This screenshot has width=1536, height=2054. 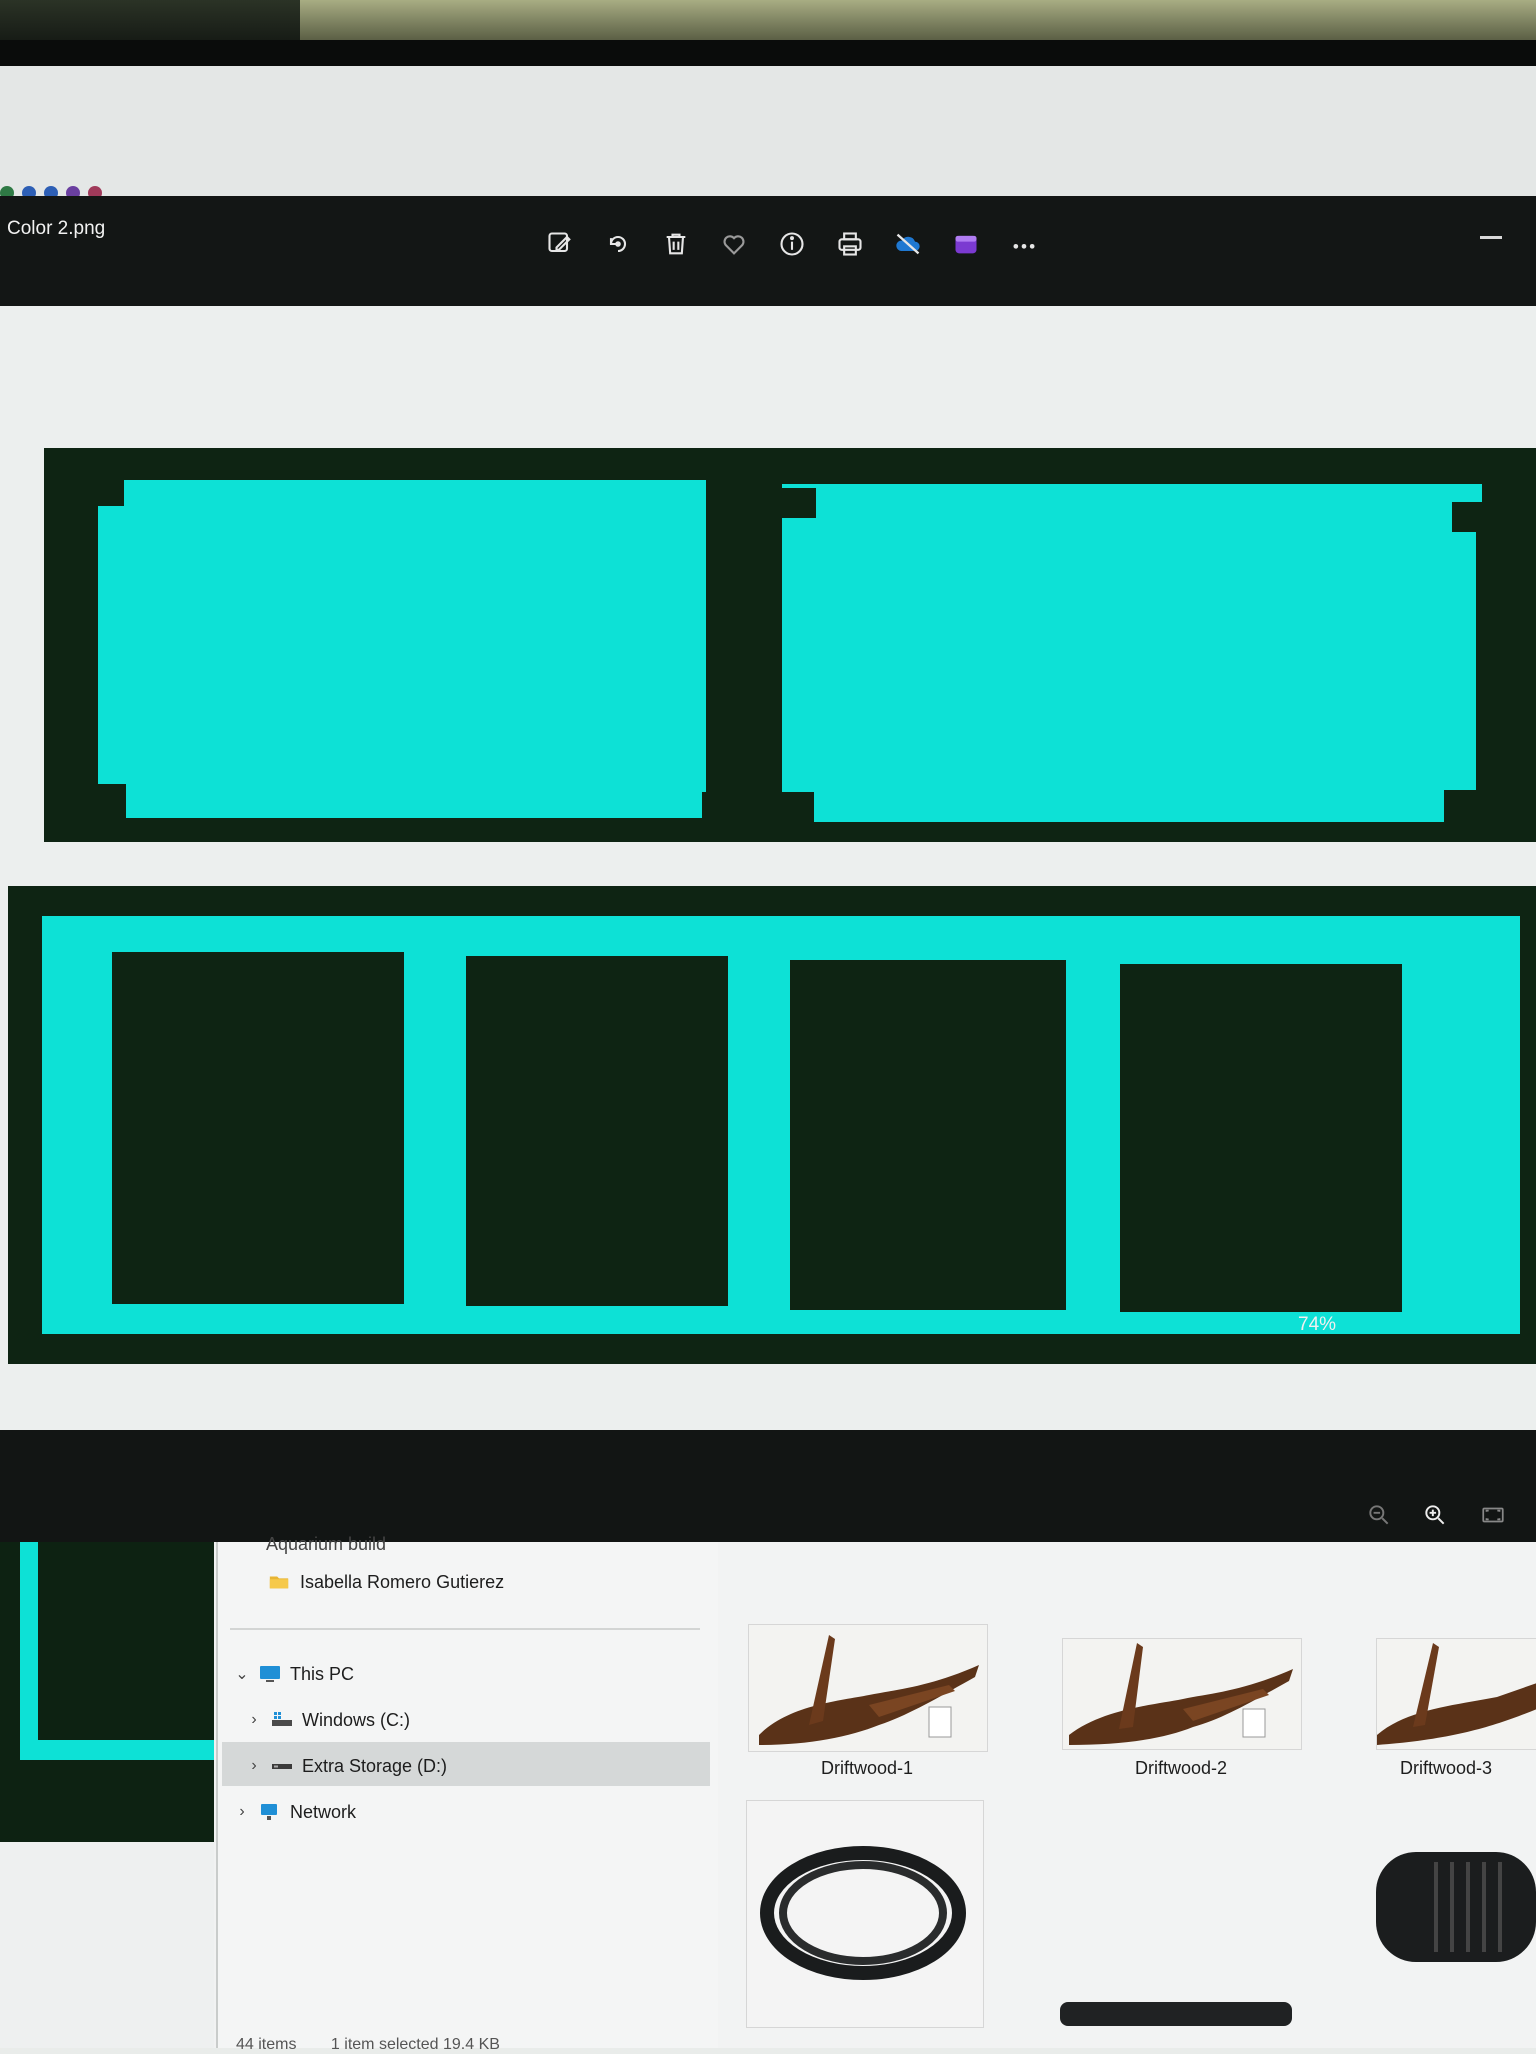 What do you see at coordinates (126, 1641) in the screenshot?
I see `background-image-peek-dark` at bounding box center [126, 1641].